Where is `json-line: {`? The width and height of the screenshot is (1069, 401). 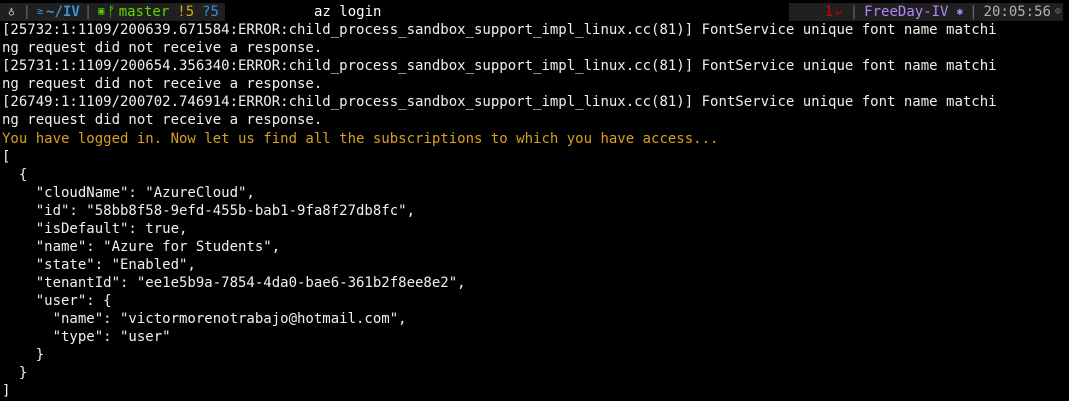
json-line: { is located at coordinates (15, 175).